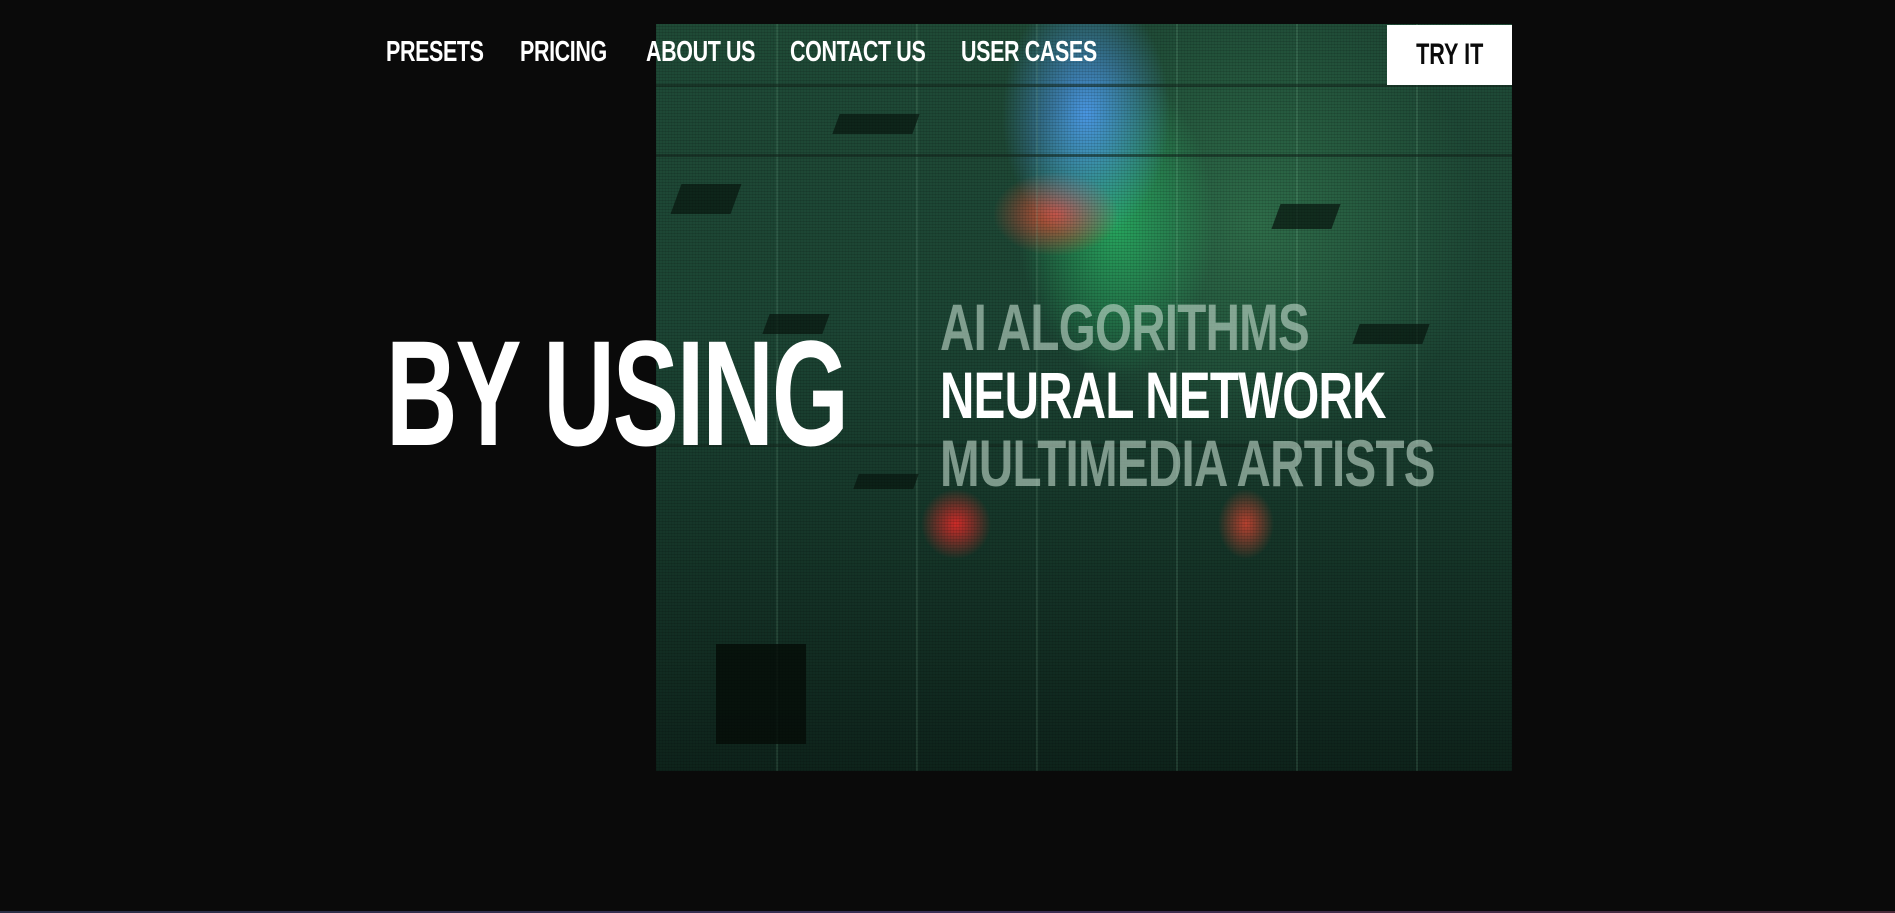  I want to click on word-neural-network: NEURAL NETWORK, so click(1163, 395).